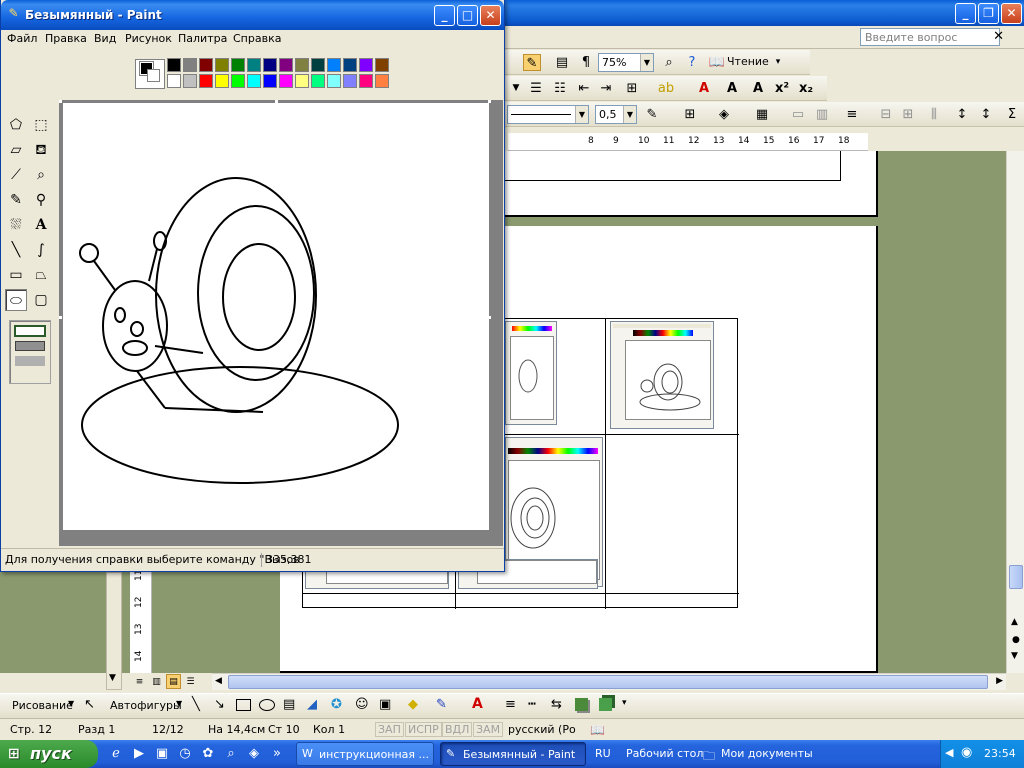  I want to click on media-icon: ▶, so click(139, 754).